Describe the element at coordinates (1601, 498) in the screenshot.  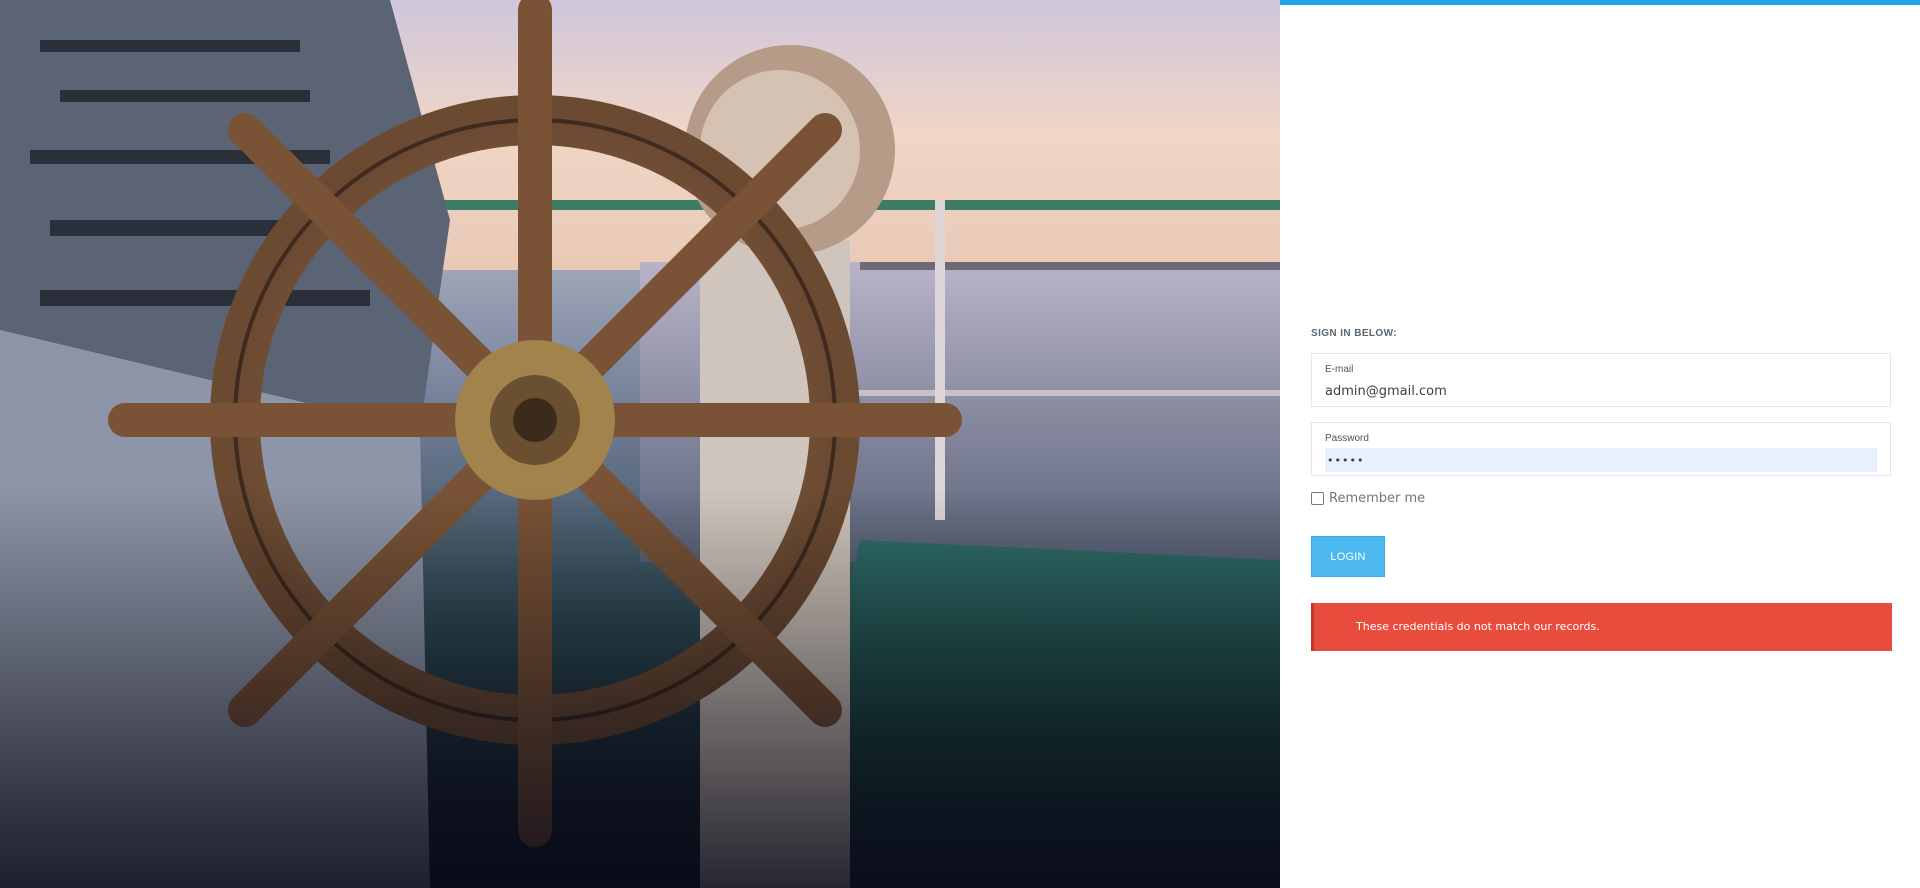
I see `remember-me-row: Remember me` at that location.